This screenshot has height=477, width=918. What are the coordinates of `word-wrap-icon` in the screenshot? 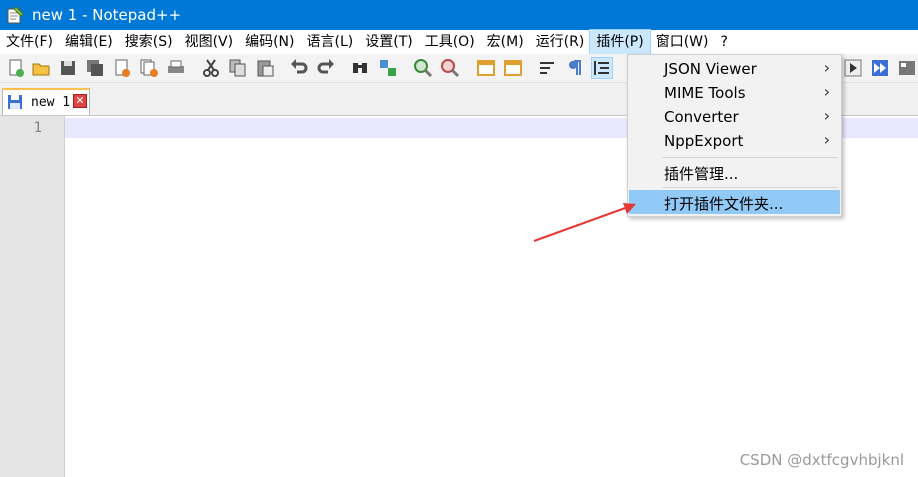 It's located at (548, 68).